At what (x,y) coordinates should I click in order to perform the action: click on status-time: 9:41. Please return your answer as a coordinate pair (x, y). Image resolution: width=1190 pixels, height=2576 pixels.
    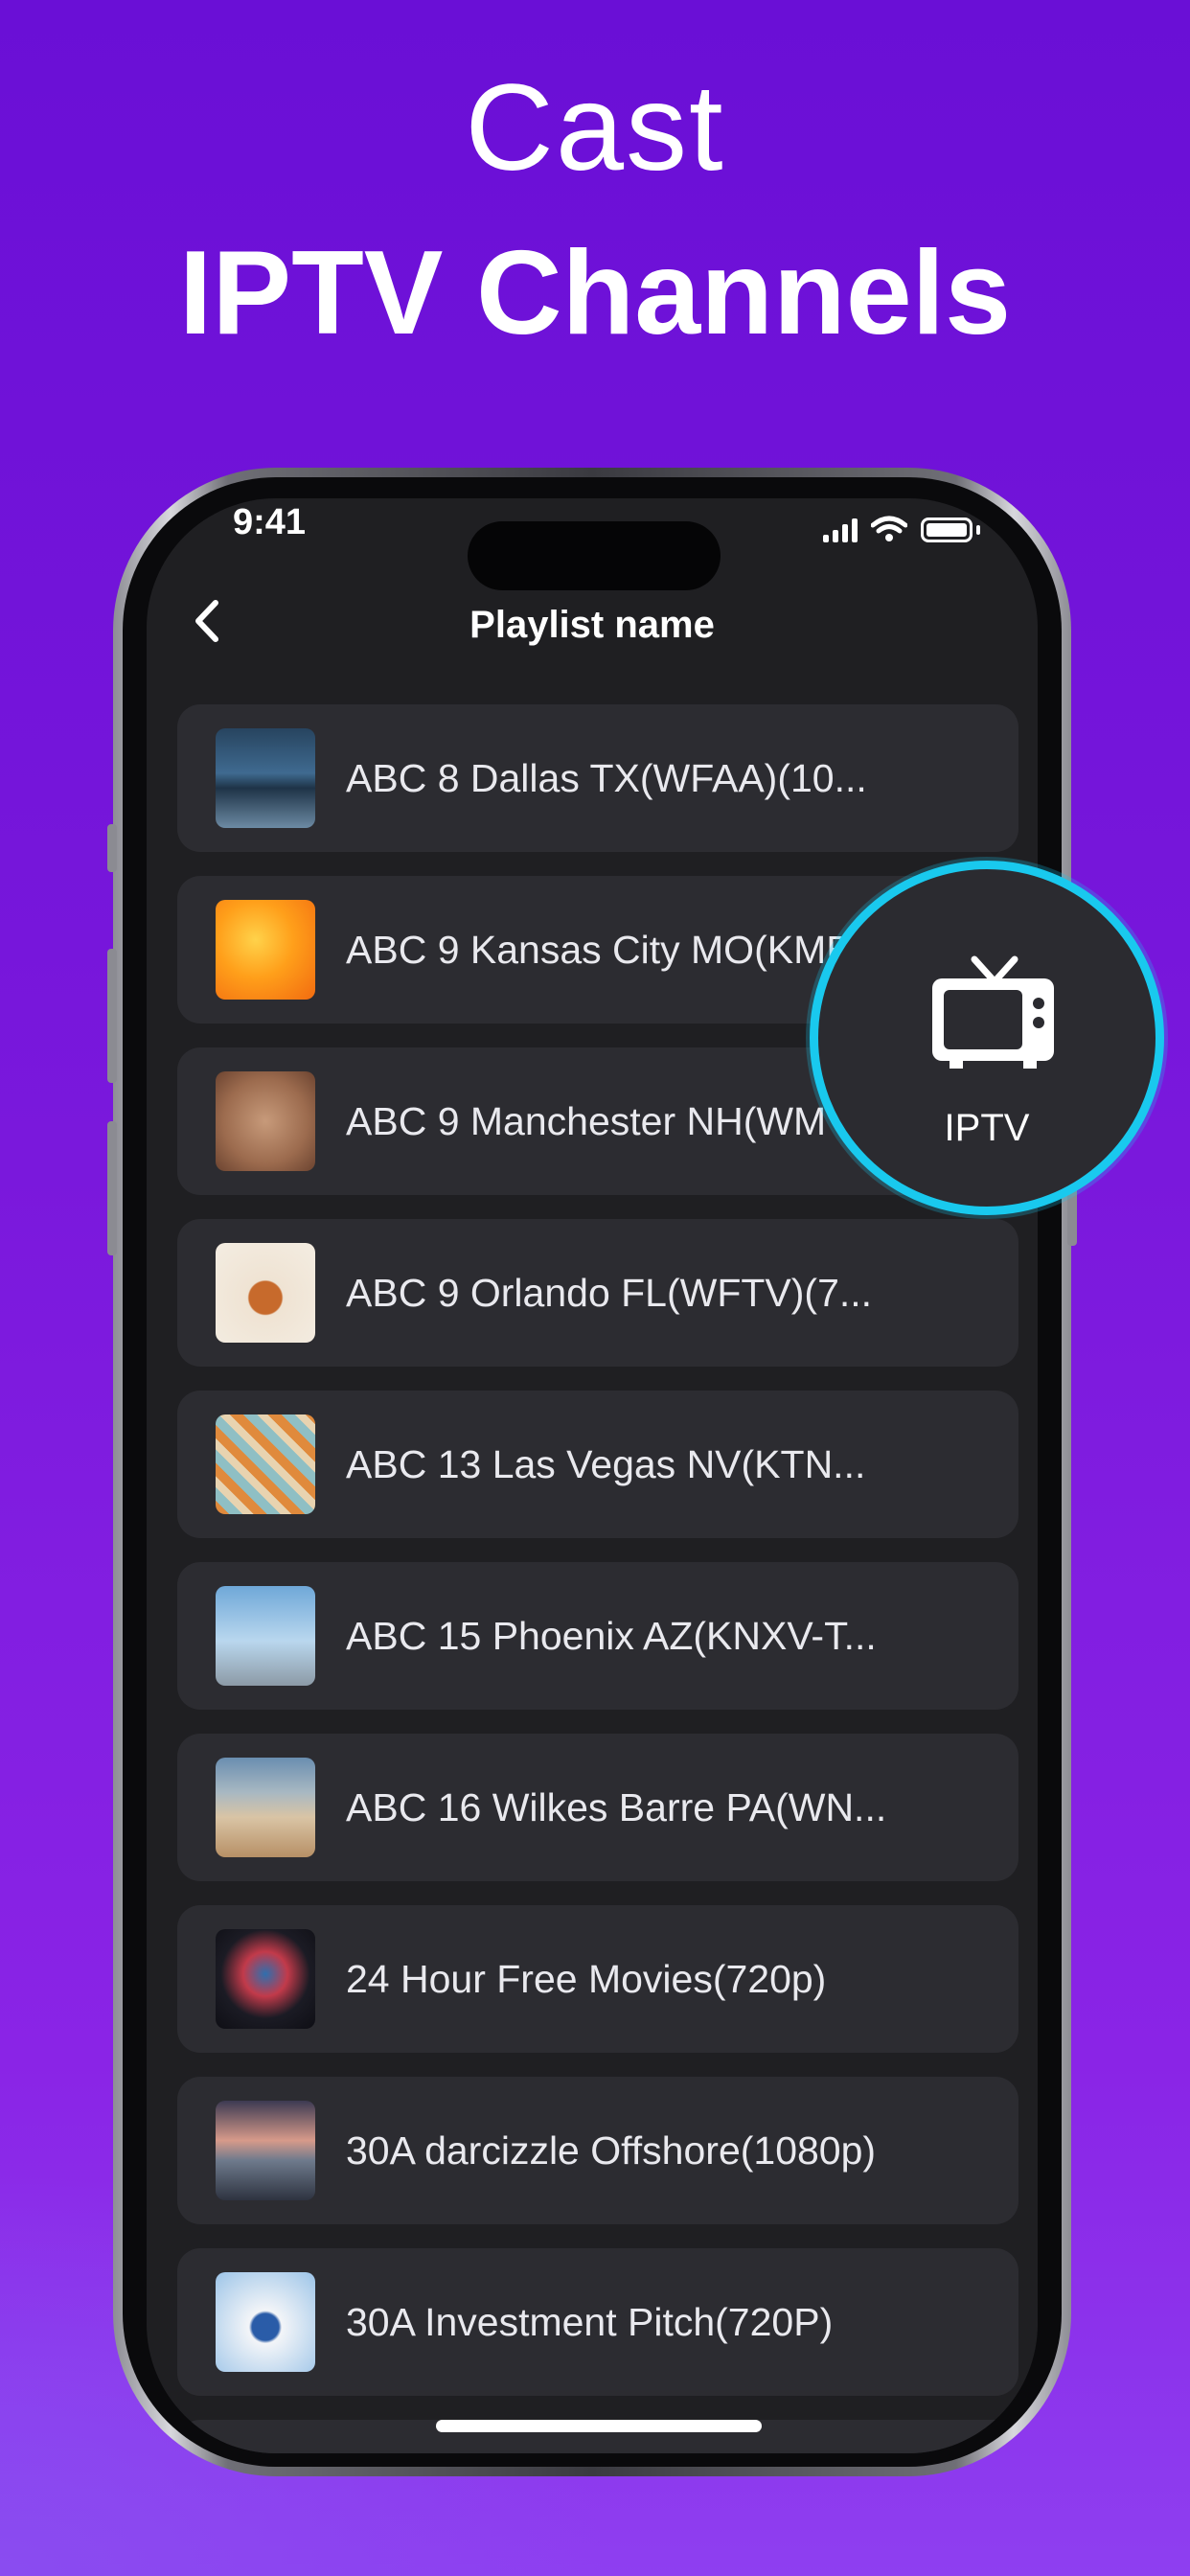
    Looking at the image, I should click on (270, 522).